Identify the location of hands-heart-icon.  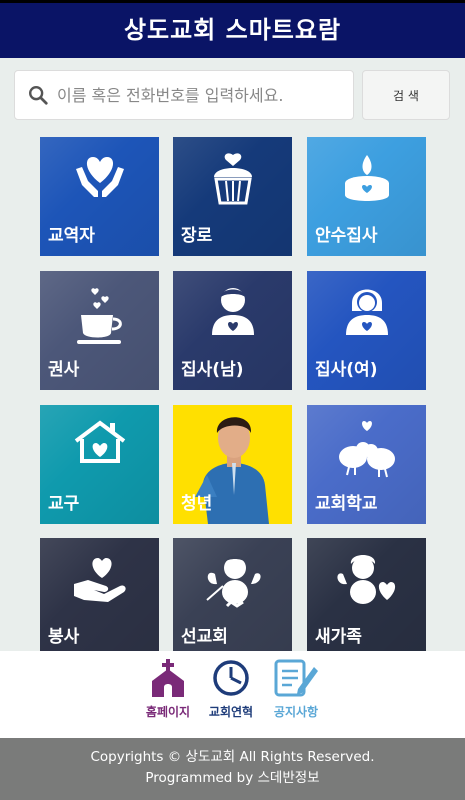
(99, 177).